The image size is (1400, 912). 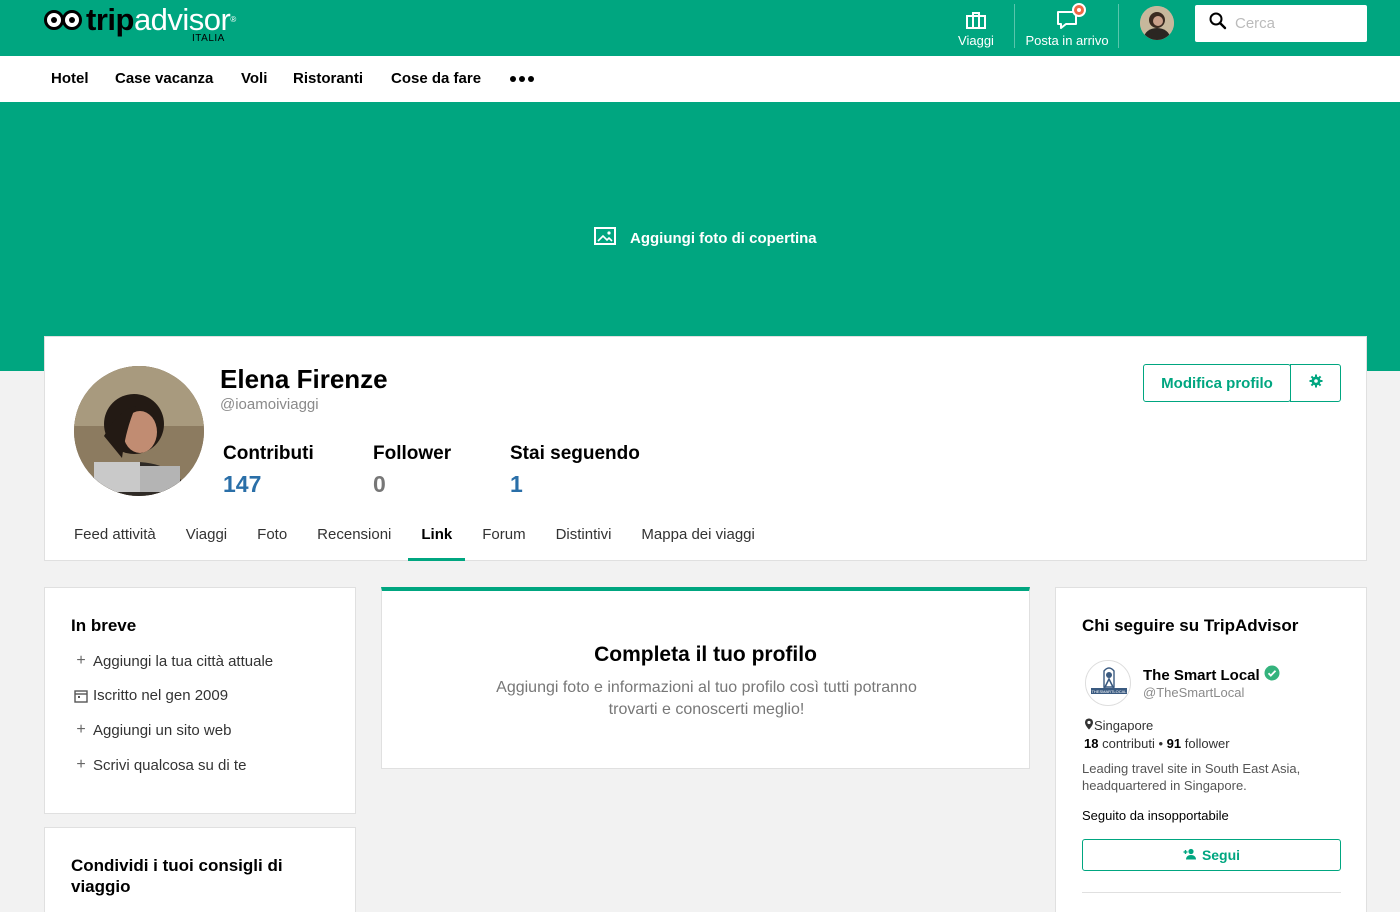 What do you see at coordinates (976, 40) in the screenshot?
I see `trips-label: Viaggi` at bounding box center [976, 40].